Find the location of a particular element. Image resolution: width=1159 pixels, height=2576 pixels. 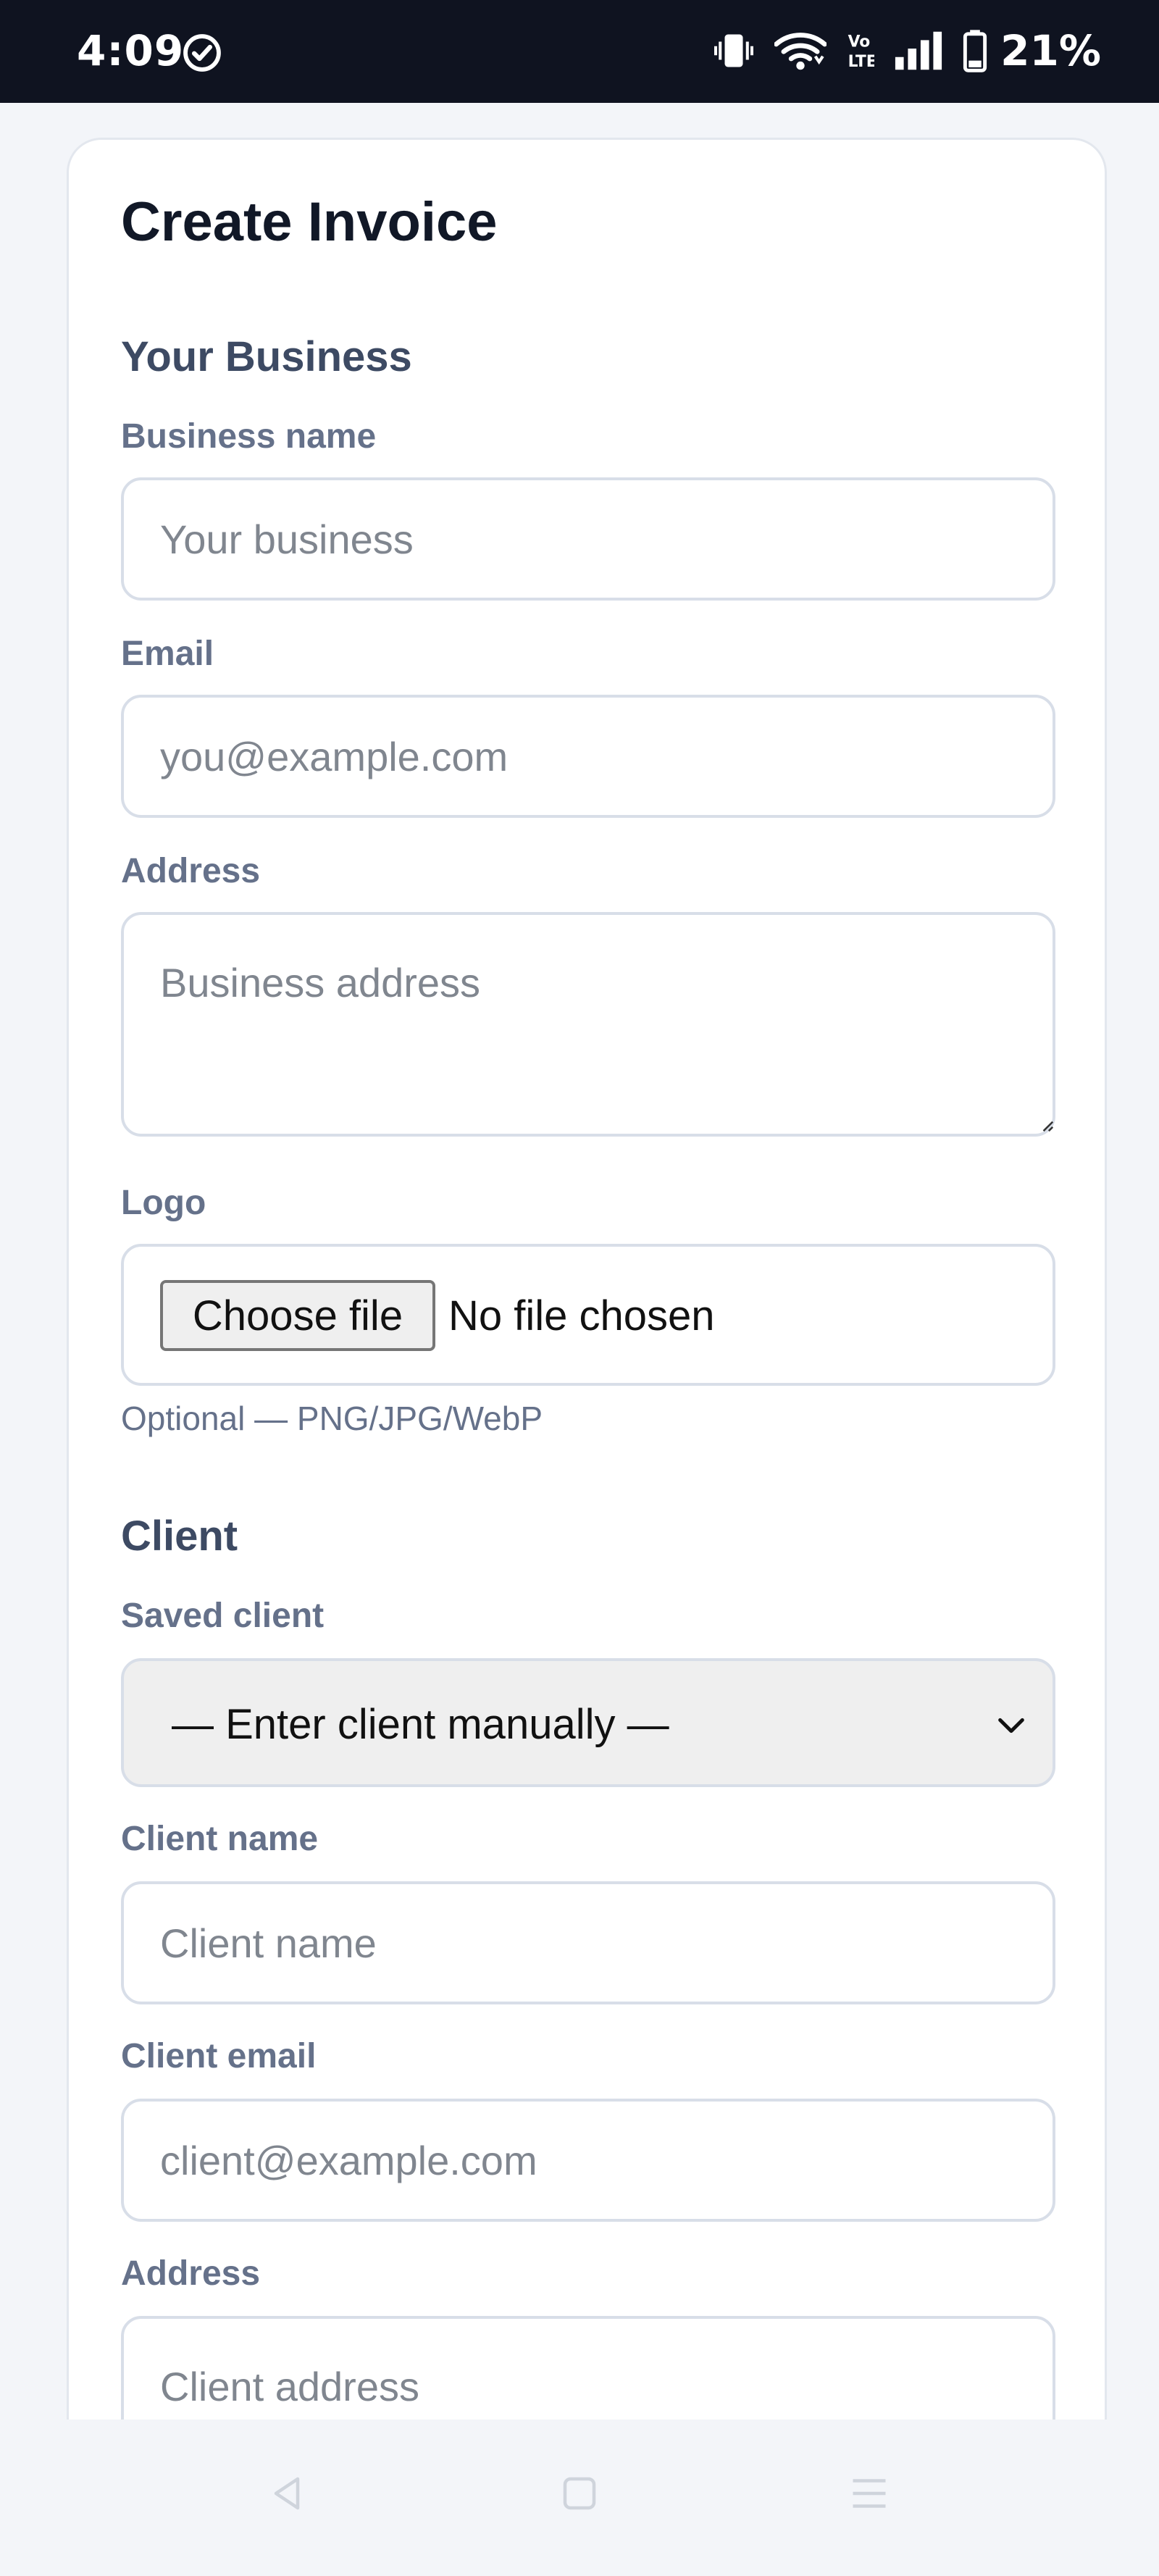

back-icon is located at coordinates (287, 2493).